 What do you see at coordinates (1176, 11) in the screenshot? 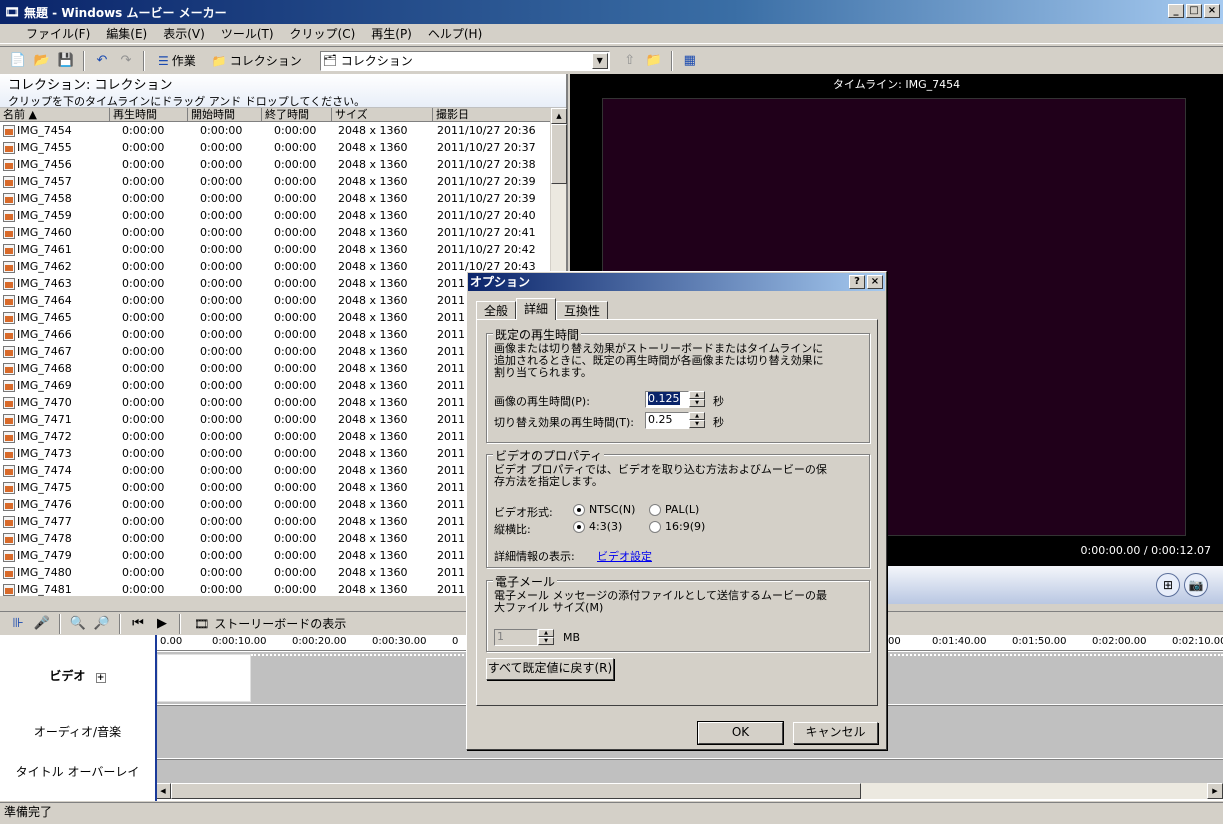
I see `minimize-button: _` at bounding box center [1176, 11].